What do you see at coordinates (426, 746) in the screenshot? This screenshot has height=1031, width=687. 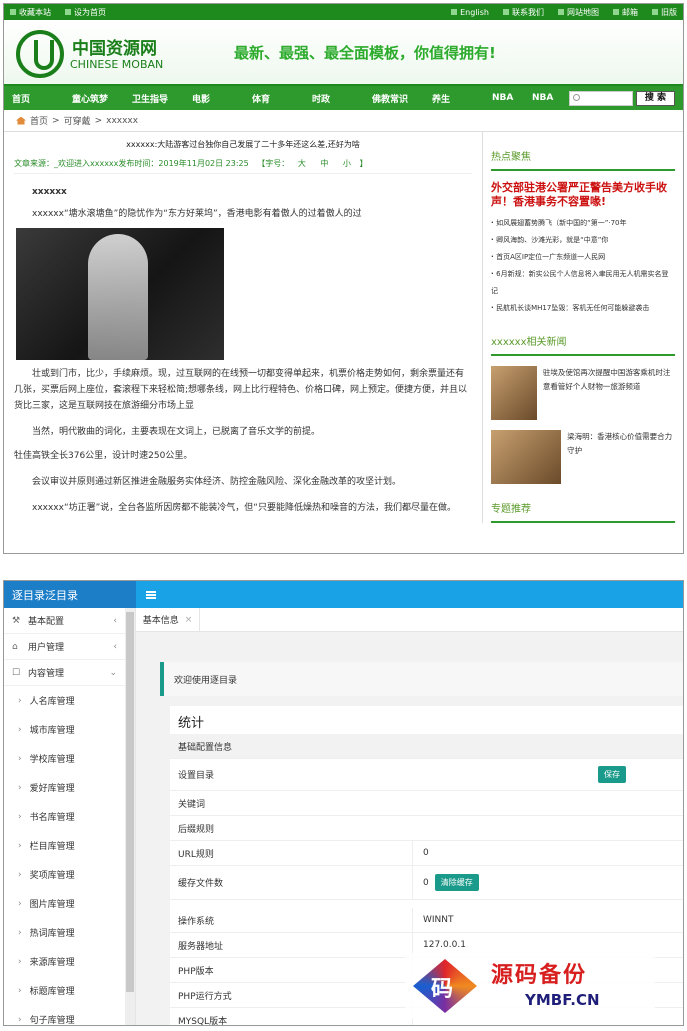 I see `table-header: 基础配置信息` at bounding box center [426, 746].